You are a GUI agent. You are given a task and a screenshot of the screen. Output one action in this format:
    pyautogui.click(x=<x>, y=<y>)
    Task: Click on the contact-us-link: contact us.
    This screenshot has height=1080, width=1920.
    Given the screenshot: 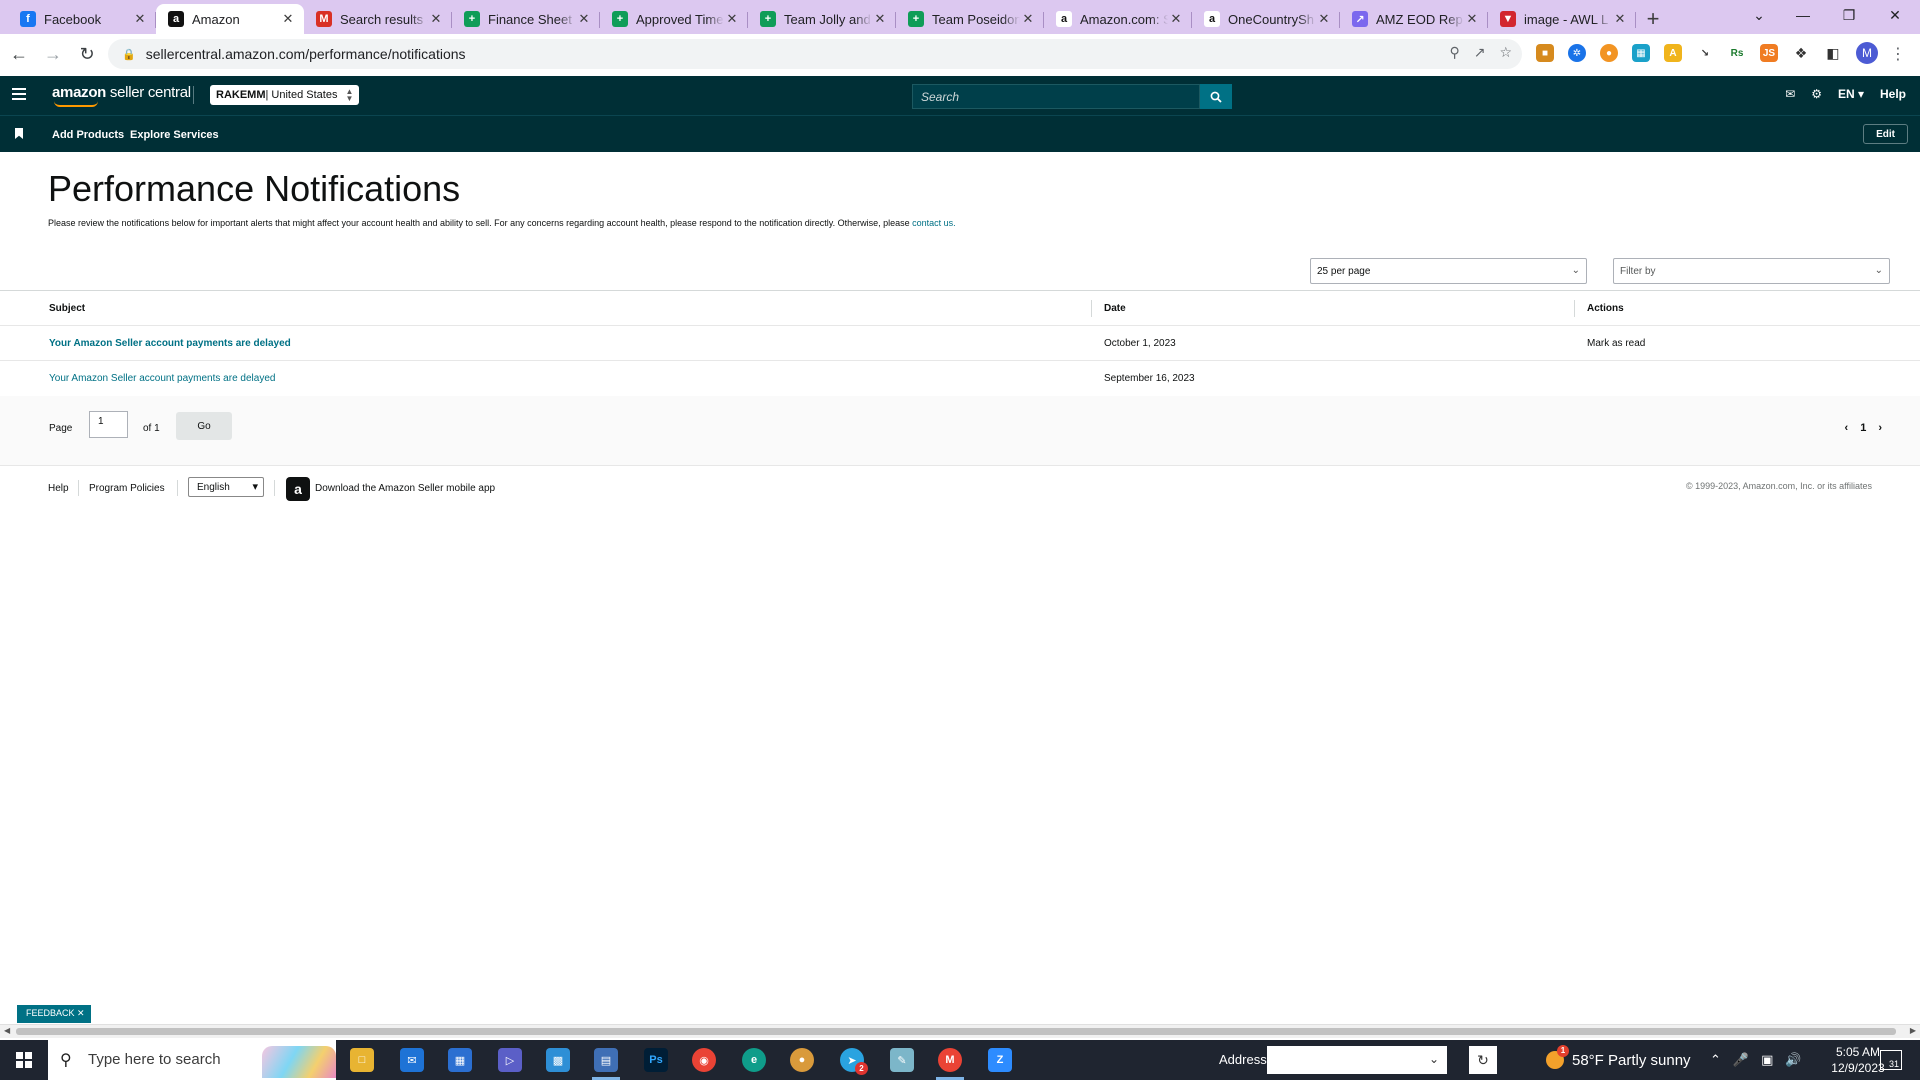 What is the action you would take?
    pyautogui.click(x=934, y=223)
    